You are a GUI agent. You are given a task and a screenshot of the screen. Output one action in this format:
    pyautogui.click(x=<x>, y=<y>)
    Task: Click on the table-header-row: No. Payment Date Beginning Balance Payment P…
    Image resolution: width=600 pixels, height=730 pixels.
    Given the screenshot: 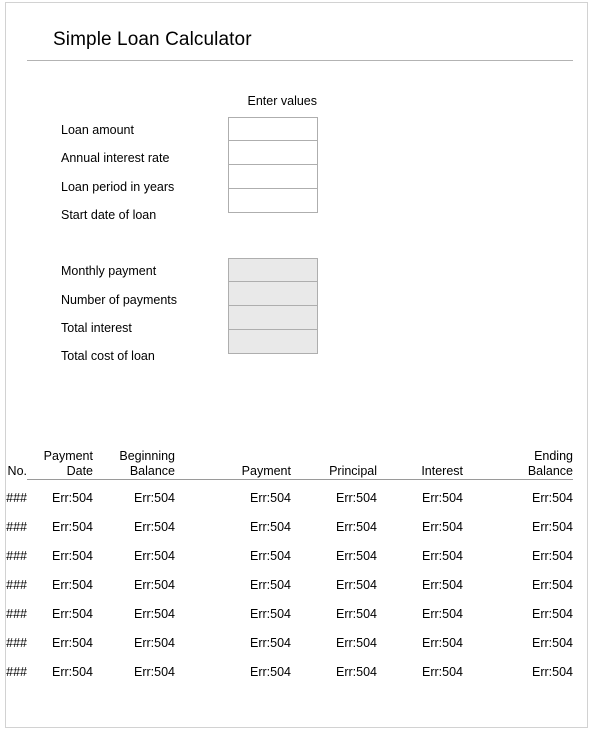 What is the action you would take?
    pyautogui.click(x=290, y=456)
    